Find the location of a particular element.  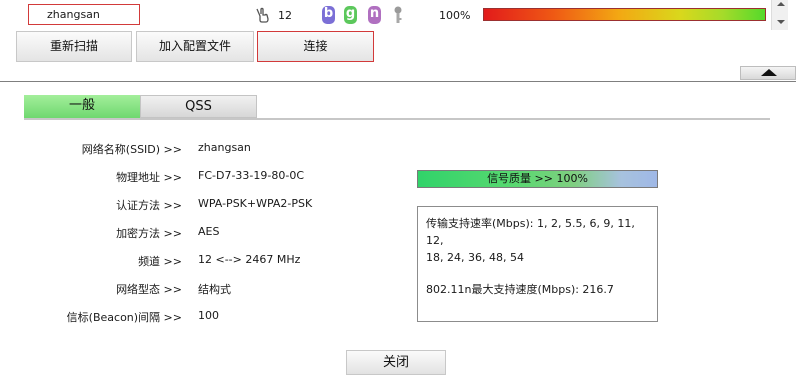

network-row: zhangsan 12 b g n 100% is located at coordinates (387, 14).